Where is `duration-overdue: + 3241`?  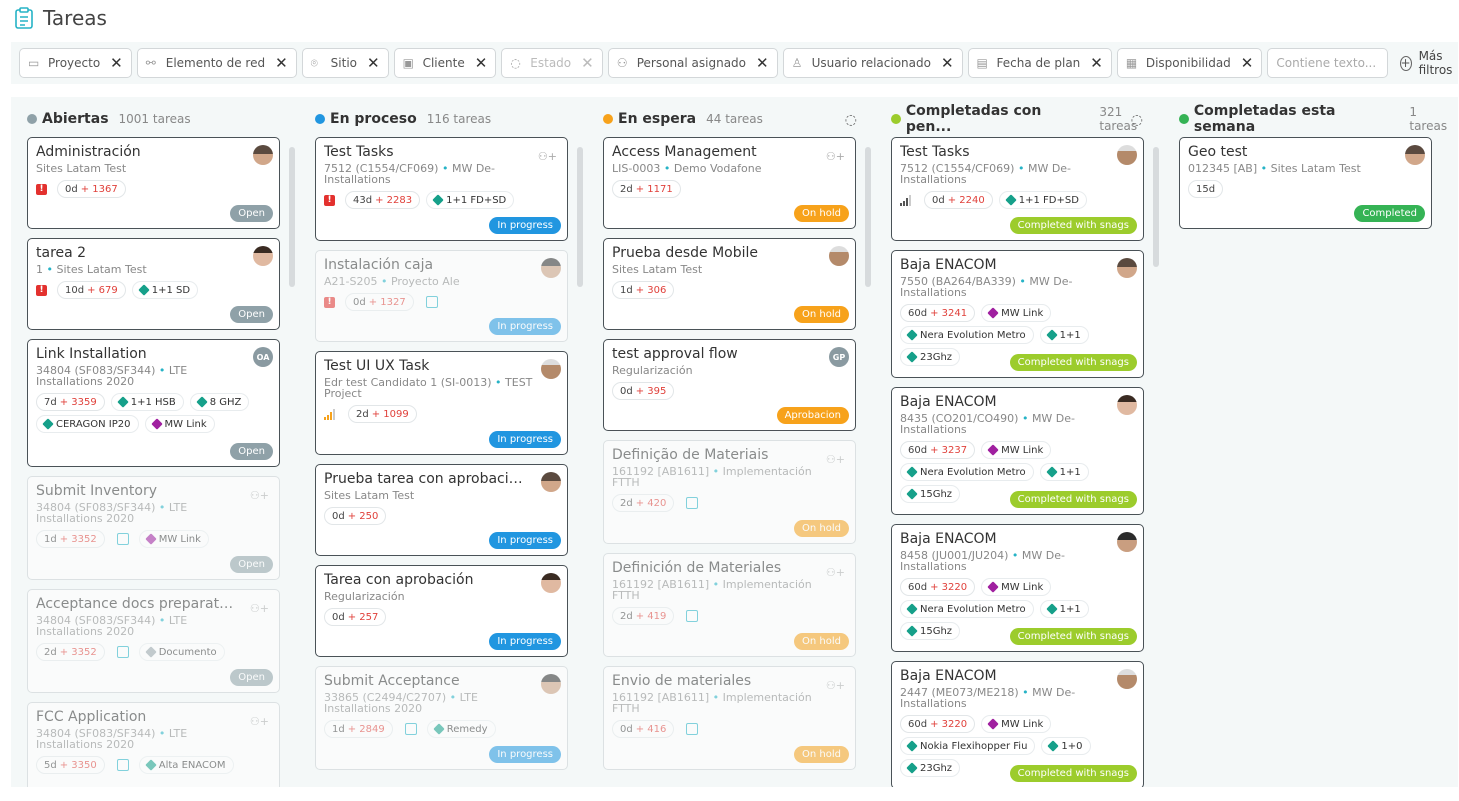
duration-overdue: + 3241 is located at coordinates (949, 313).